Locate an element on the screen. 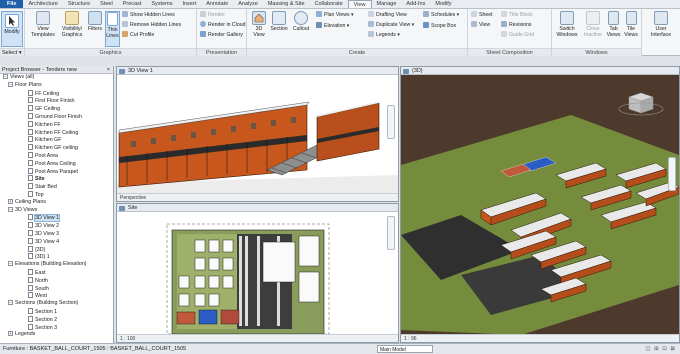 The image size is (680, 354). tab-annotate: Annotate is located at coordinates (217, 4).